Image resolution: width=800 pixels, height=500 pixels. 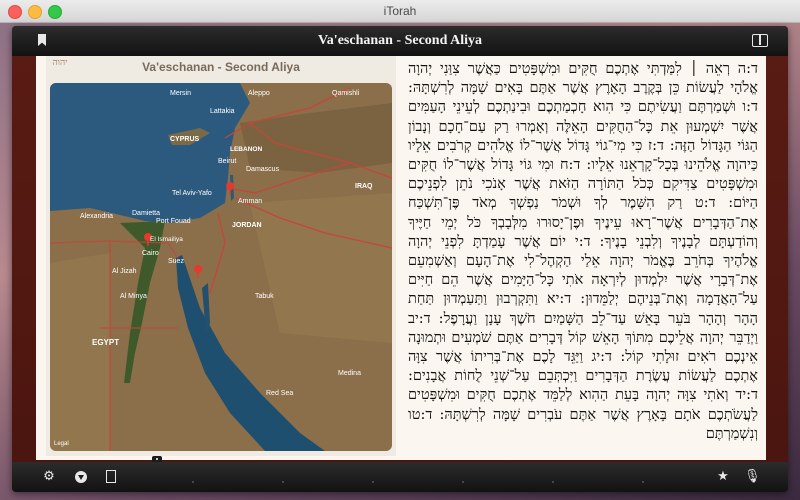 What do you see at coordinates (180, 93) in the screenshot?
I see `map-label-mersin: Mersin` at bounding box center [180, 93].